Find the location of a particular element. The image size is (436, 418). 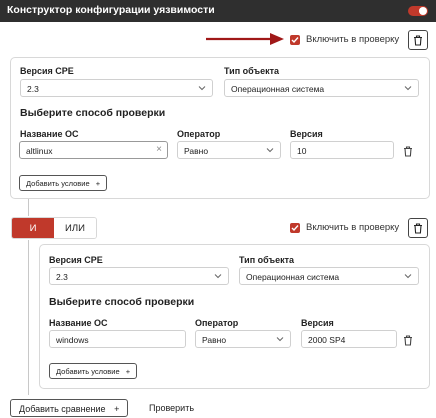

os-name-value: windows is located at coordinates (72, 340).